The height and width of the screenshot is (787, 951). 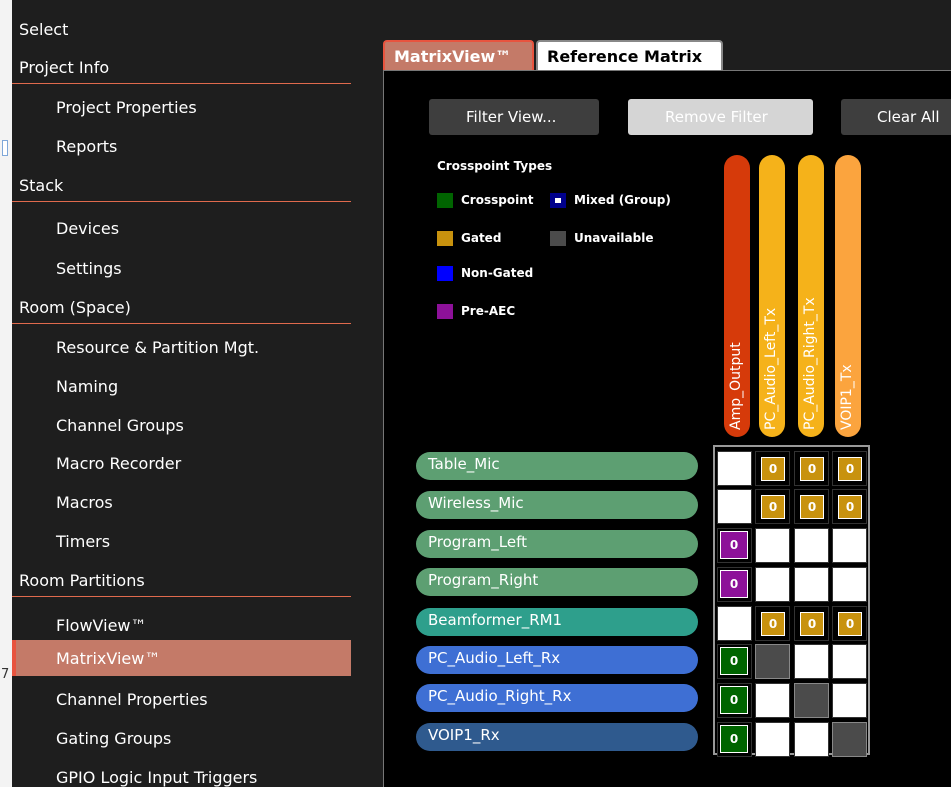 What do you see at coordinates (119, 463) in the screenshot?
I see `sidebar-item-label: Macro Recorder` at bounding box center [119, 463].